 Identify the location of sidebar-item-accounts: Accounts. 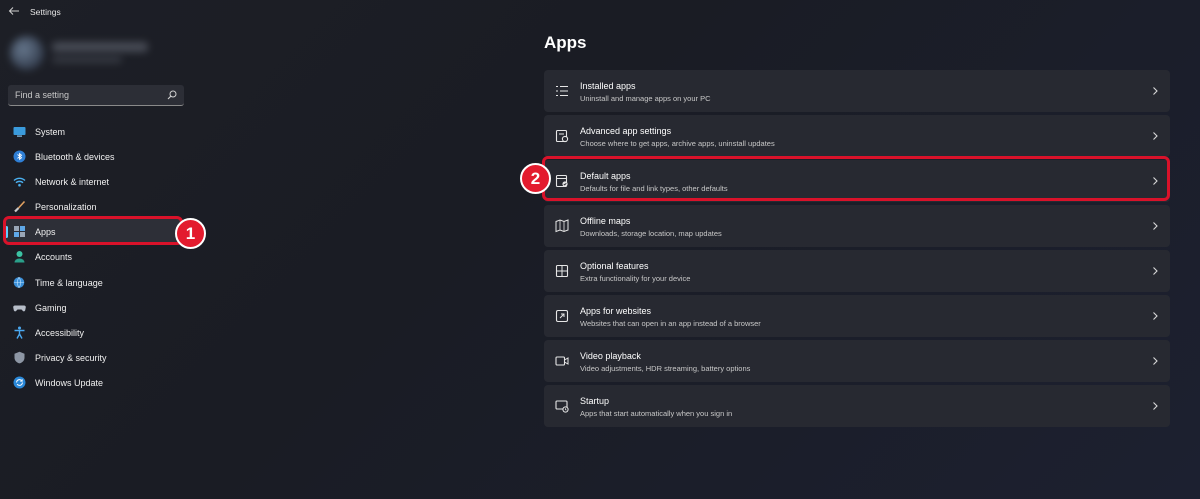
(95, 256).